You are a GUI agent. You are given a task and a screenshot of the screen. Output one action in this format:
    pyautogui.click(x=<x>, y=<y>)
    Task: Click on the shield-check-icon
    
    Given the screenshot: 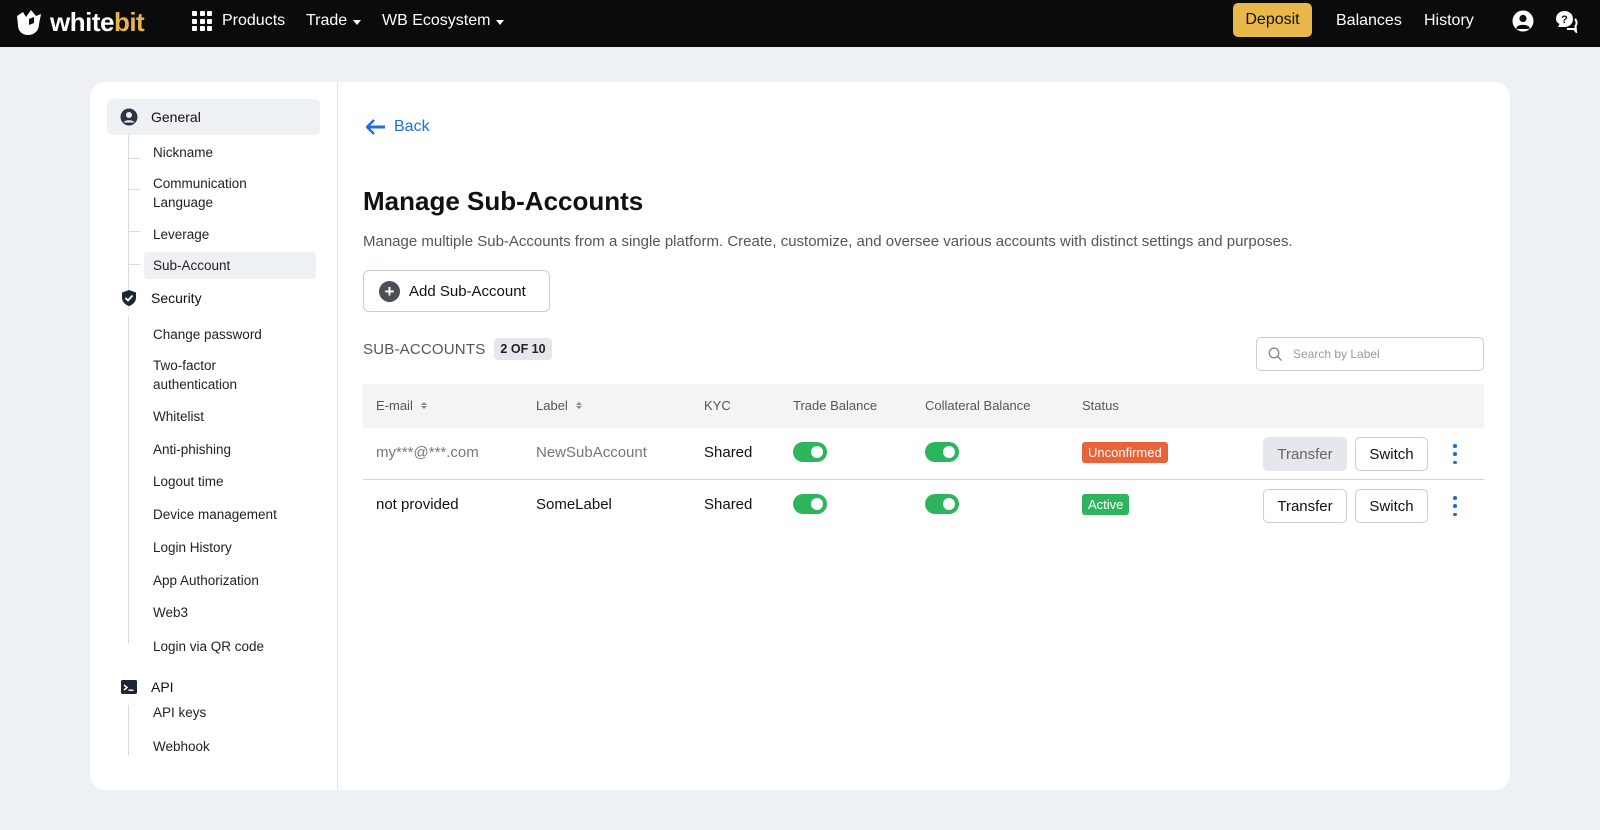 What is the action you would take?
    pyautogui.click(x=129, y=298)
    